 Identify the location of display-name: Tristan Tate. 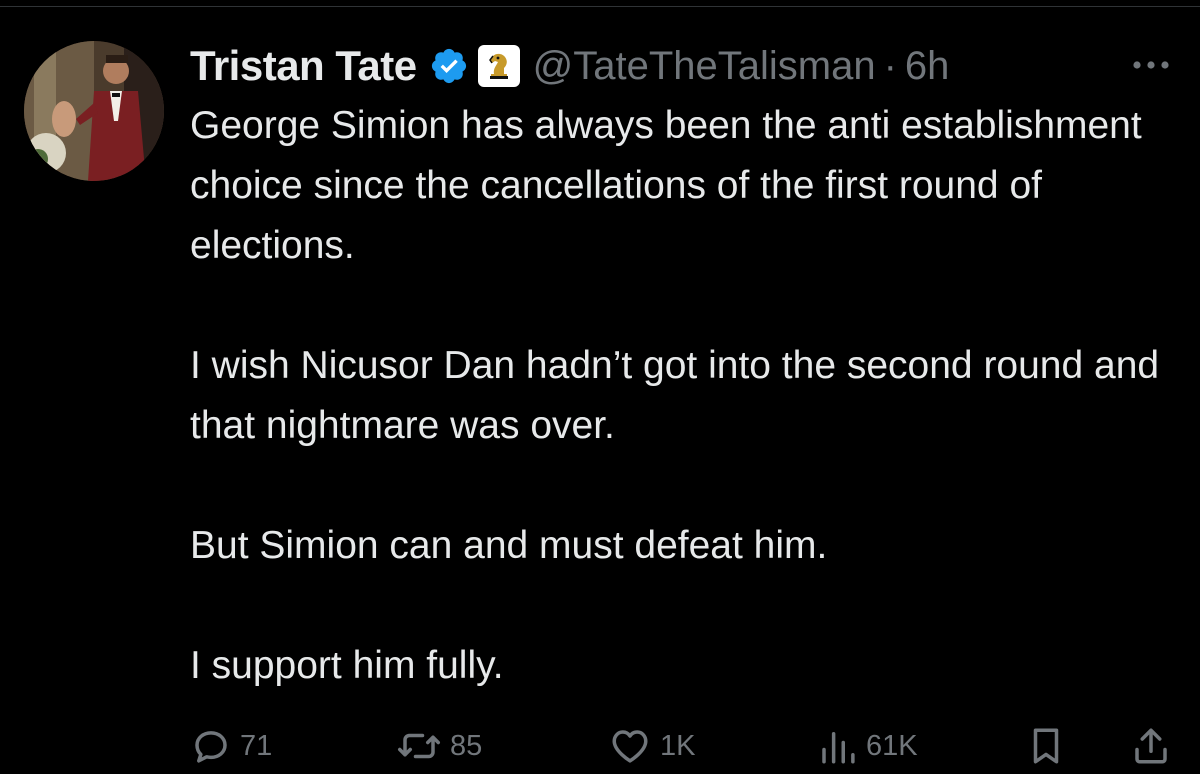
(303, 66).